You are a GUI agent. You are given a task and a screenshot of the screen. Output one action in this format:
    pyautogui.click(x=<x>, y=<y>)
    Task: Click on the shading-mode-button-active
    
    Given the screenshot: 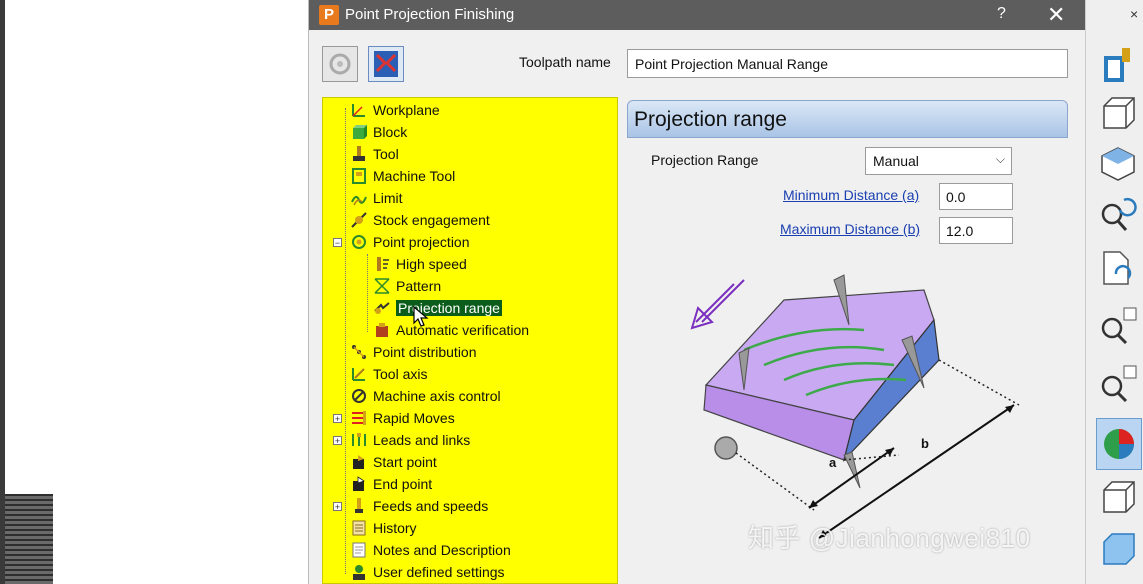 What is the action you would take?
    pyautogui.click(x=1119, y=444)
    